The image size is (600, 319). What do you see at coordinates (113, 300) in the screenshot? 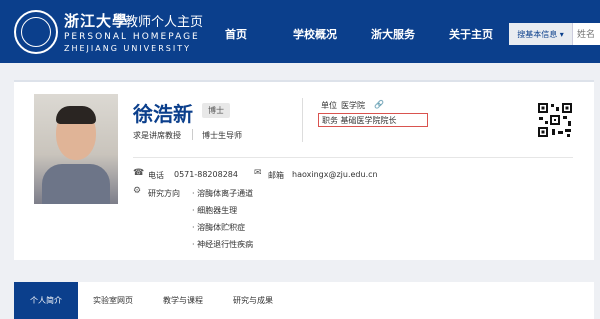
I see `tab-lab-page: 实验室网页` at bounding box center [113, 300].